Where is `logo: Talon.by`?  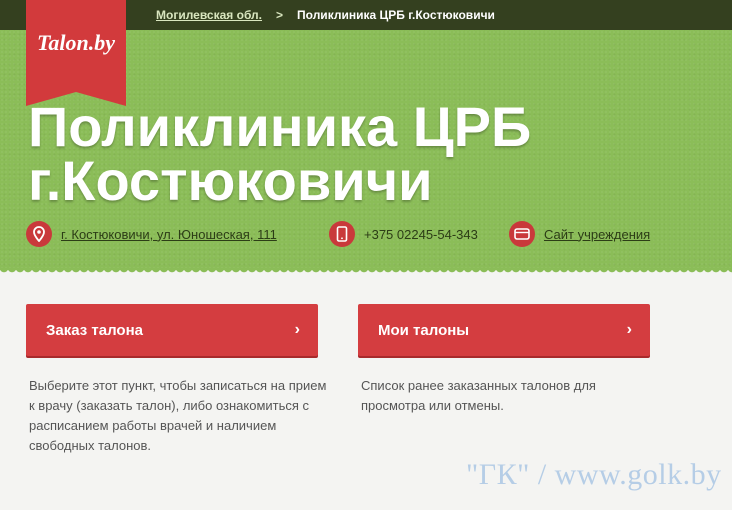
logo: Talon.by is located at coordinates (76, 53).